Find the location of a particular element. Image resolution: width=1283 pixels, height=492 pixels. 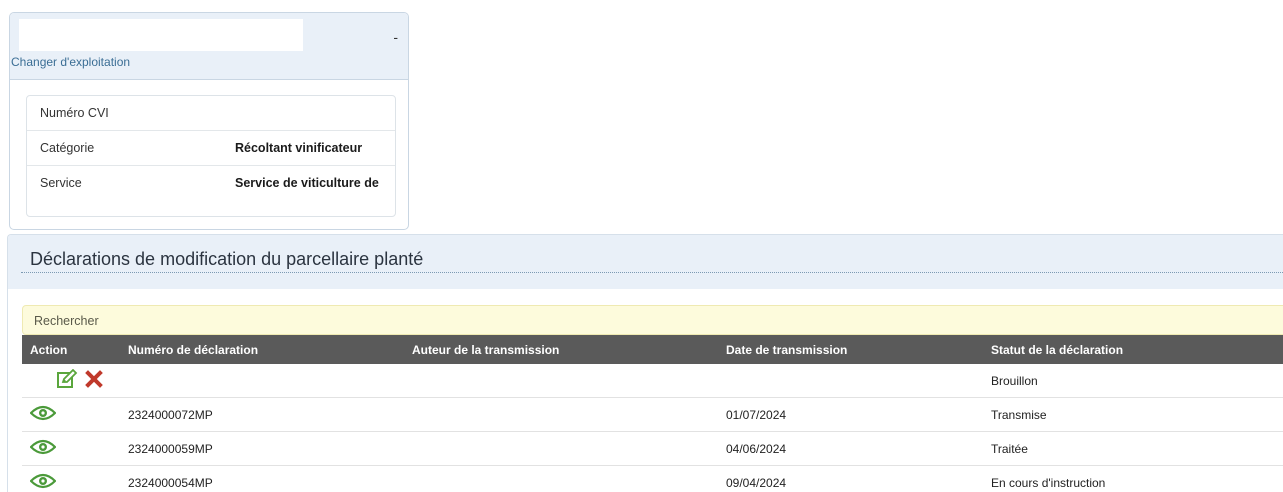

cell-statut: Transmise is located at coordinates (1133, 414).